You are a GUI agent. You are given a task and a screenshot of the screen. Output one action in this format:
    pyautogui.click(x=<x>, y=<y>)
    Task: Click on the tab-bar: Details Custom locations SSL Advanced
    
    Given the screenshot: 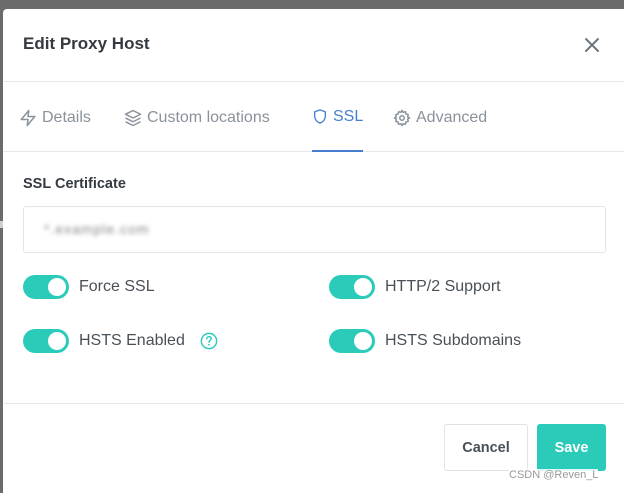 What is the action you would take?
    pyautogui.click(x=313, y=117)
    